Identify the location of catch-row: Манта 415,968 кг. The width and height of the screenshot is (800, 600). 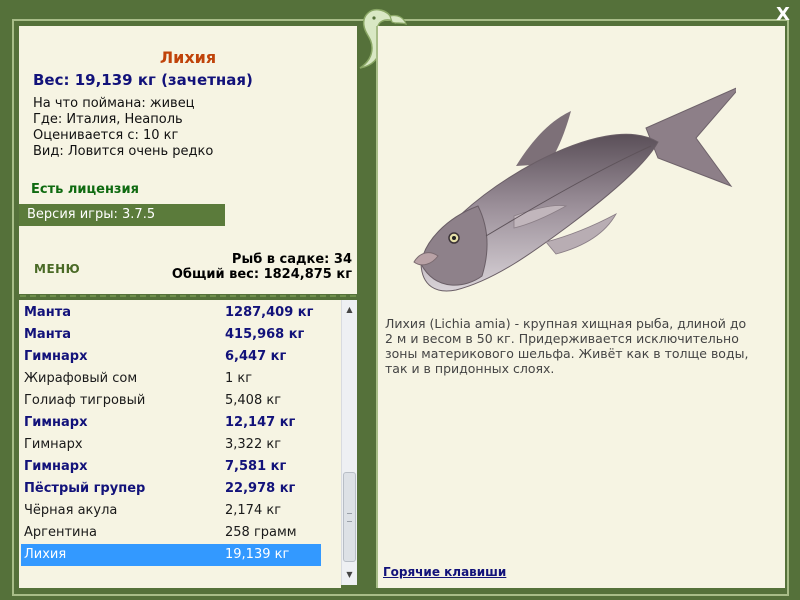
(171, 335).